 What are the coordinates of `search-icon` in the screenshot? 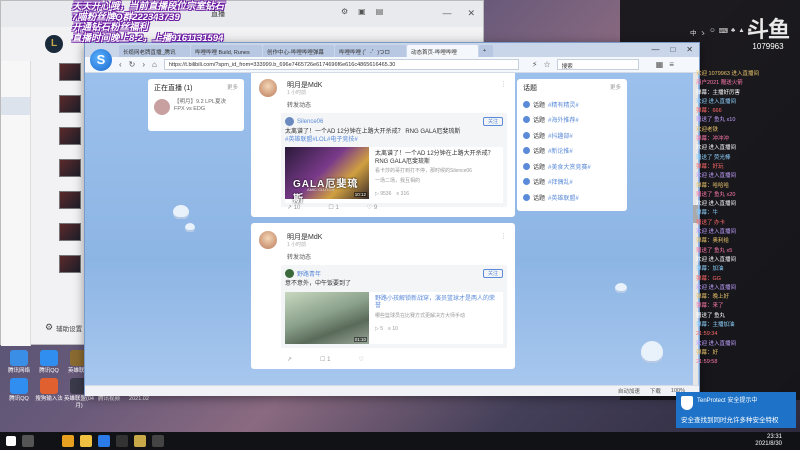 It's located at (28, 441).